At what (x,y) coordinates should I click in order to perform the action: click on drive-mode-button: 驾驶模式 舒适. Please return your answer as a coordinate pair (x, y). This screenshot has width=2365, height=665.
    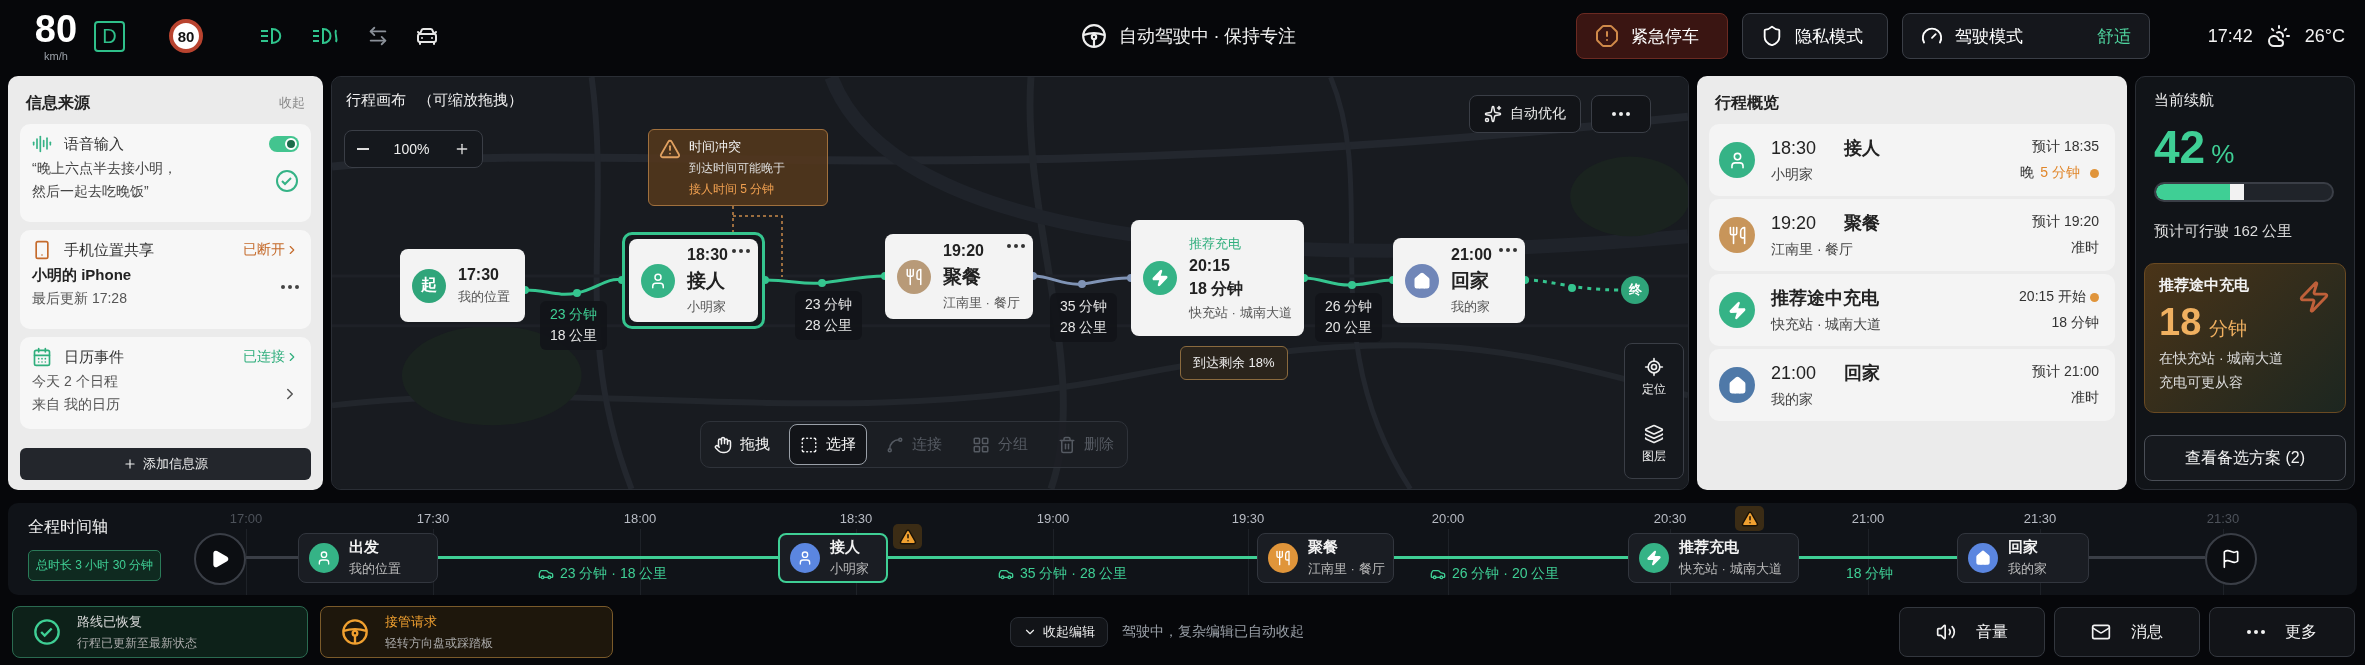
    Looking at the image, I should click on (2025, 36).